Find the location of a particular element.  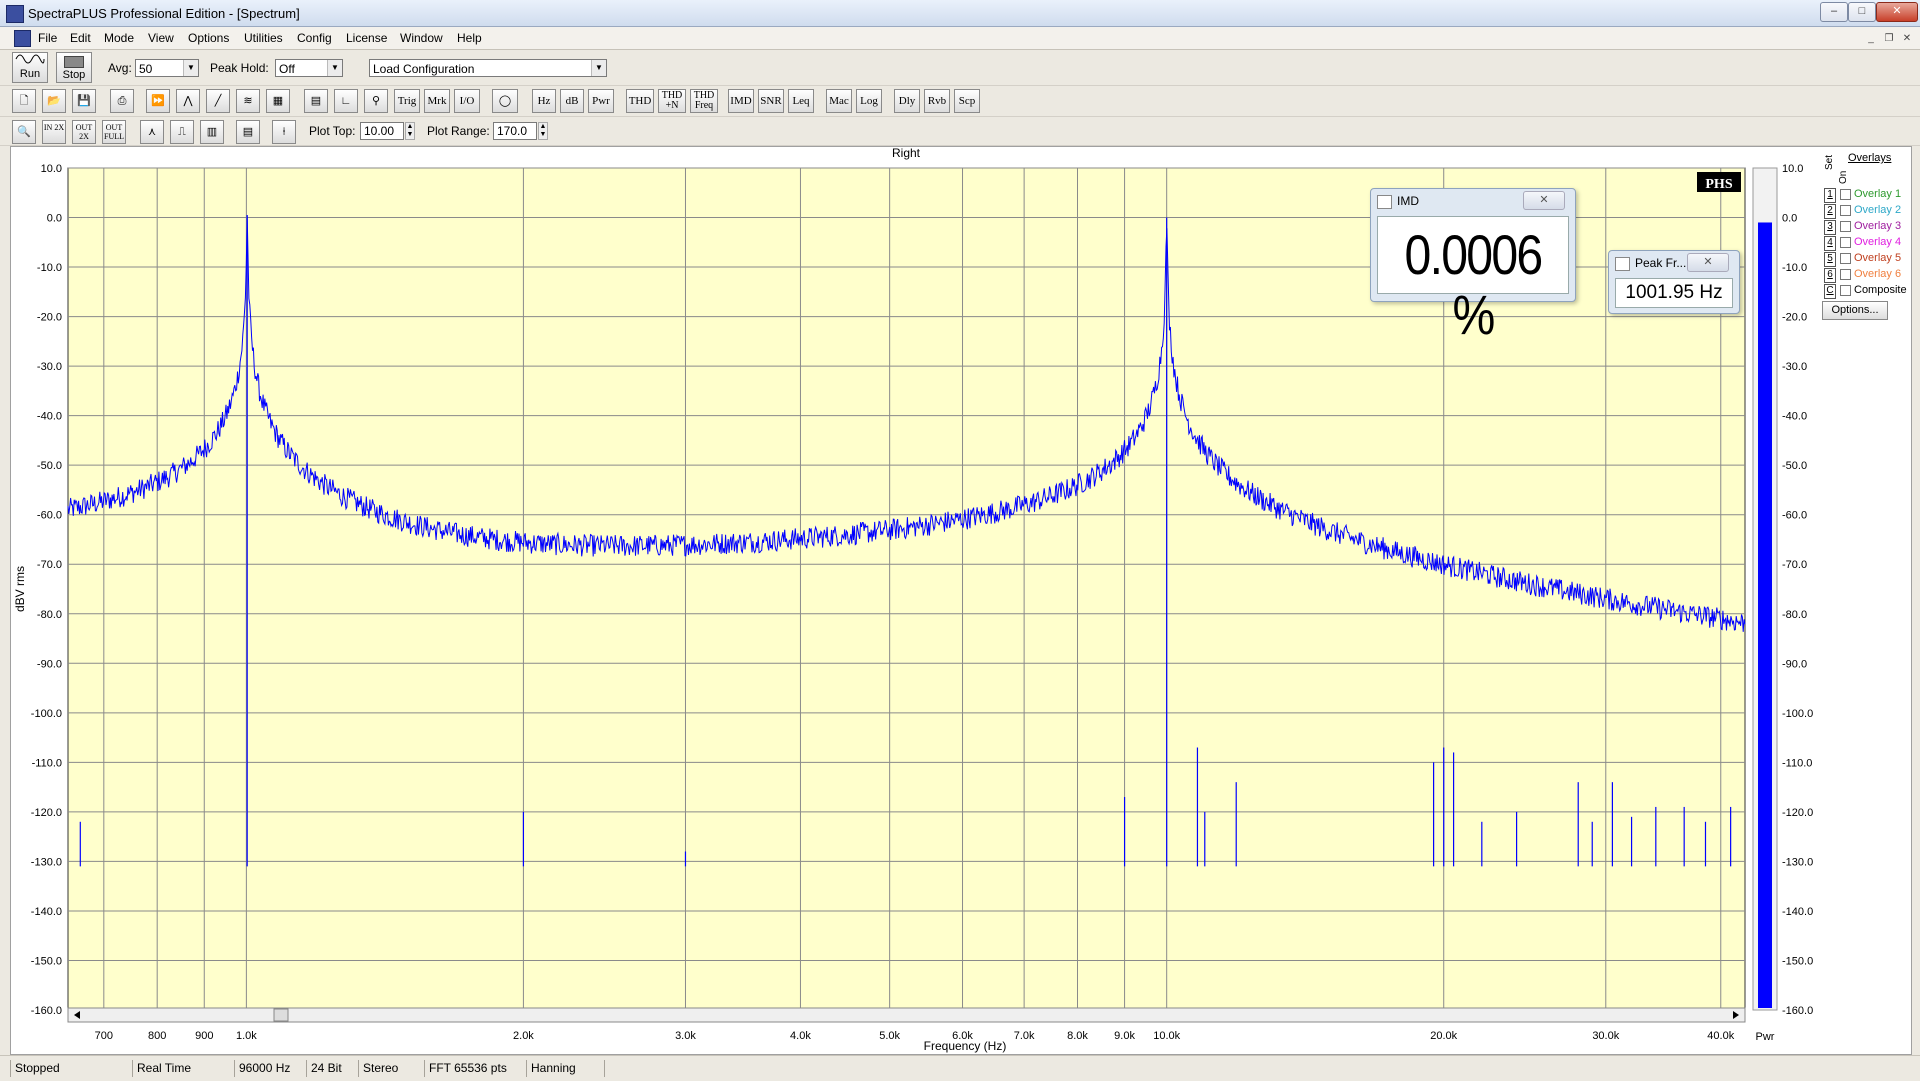

minimize-button: – is located at coordinates (1834, 12).